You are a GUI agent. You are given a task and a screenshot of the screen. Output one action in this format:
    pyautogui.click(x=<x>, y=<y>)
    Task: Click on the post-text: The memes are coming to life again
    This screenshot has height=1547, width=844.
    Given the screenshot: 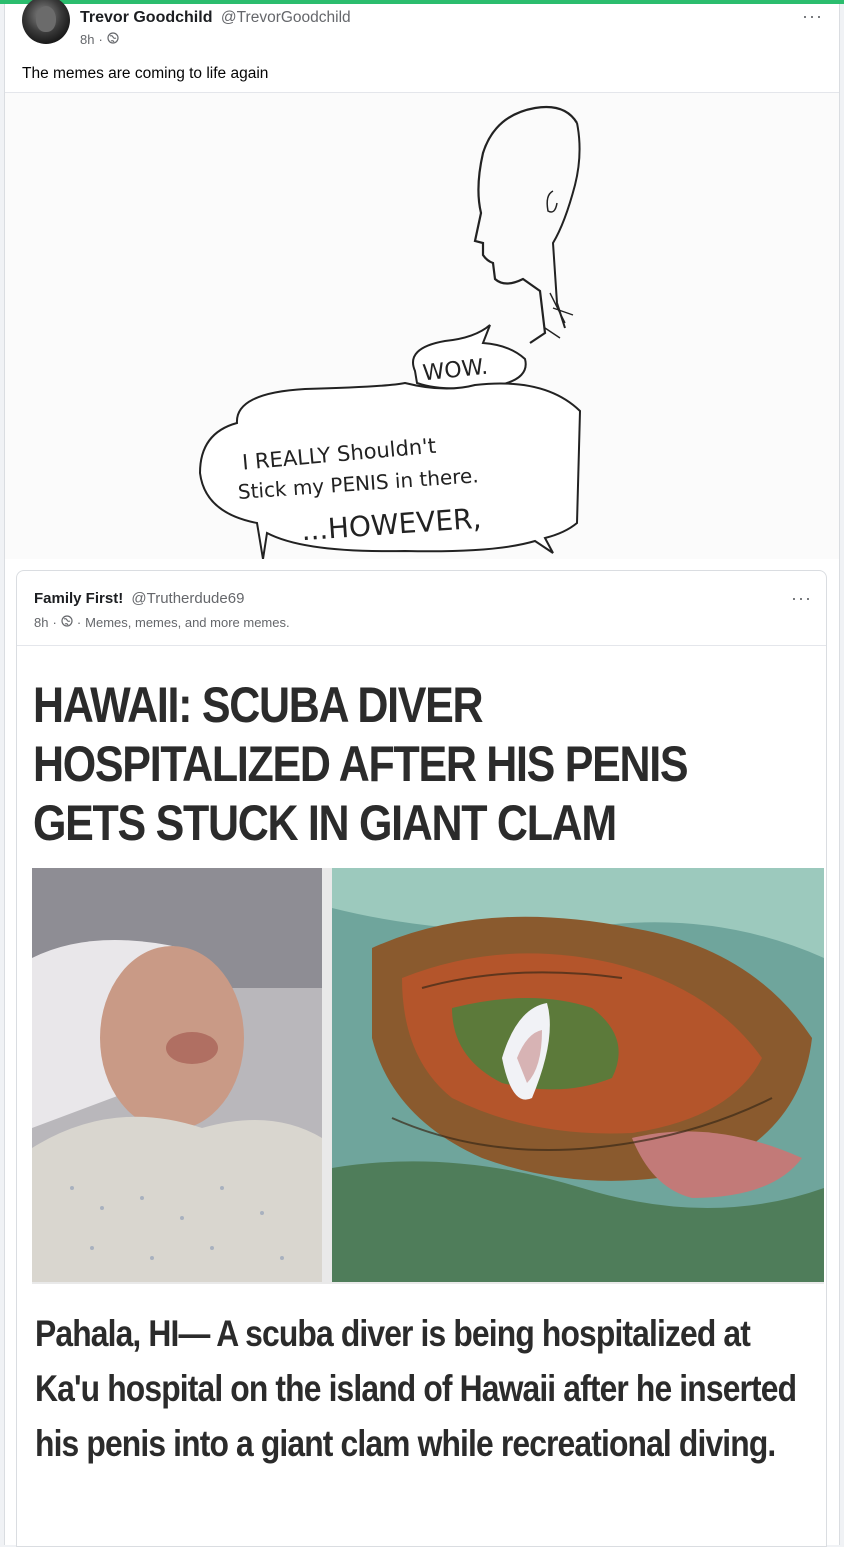 What is the action you would take?
    pyautogui.click(x=145, y=73)
    